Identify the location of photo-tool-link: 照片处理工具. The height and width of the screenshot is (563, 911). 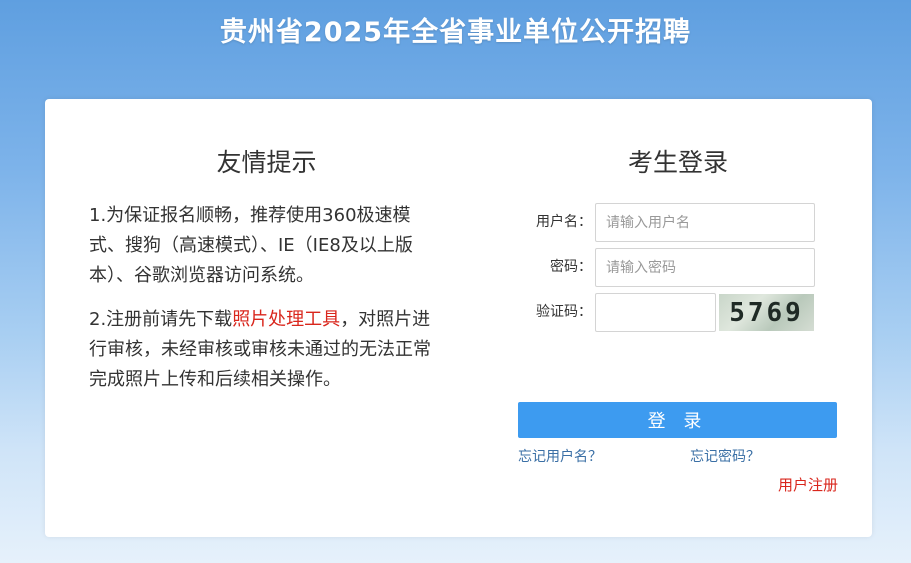
(286, 319).